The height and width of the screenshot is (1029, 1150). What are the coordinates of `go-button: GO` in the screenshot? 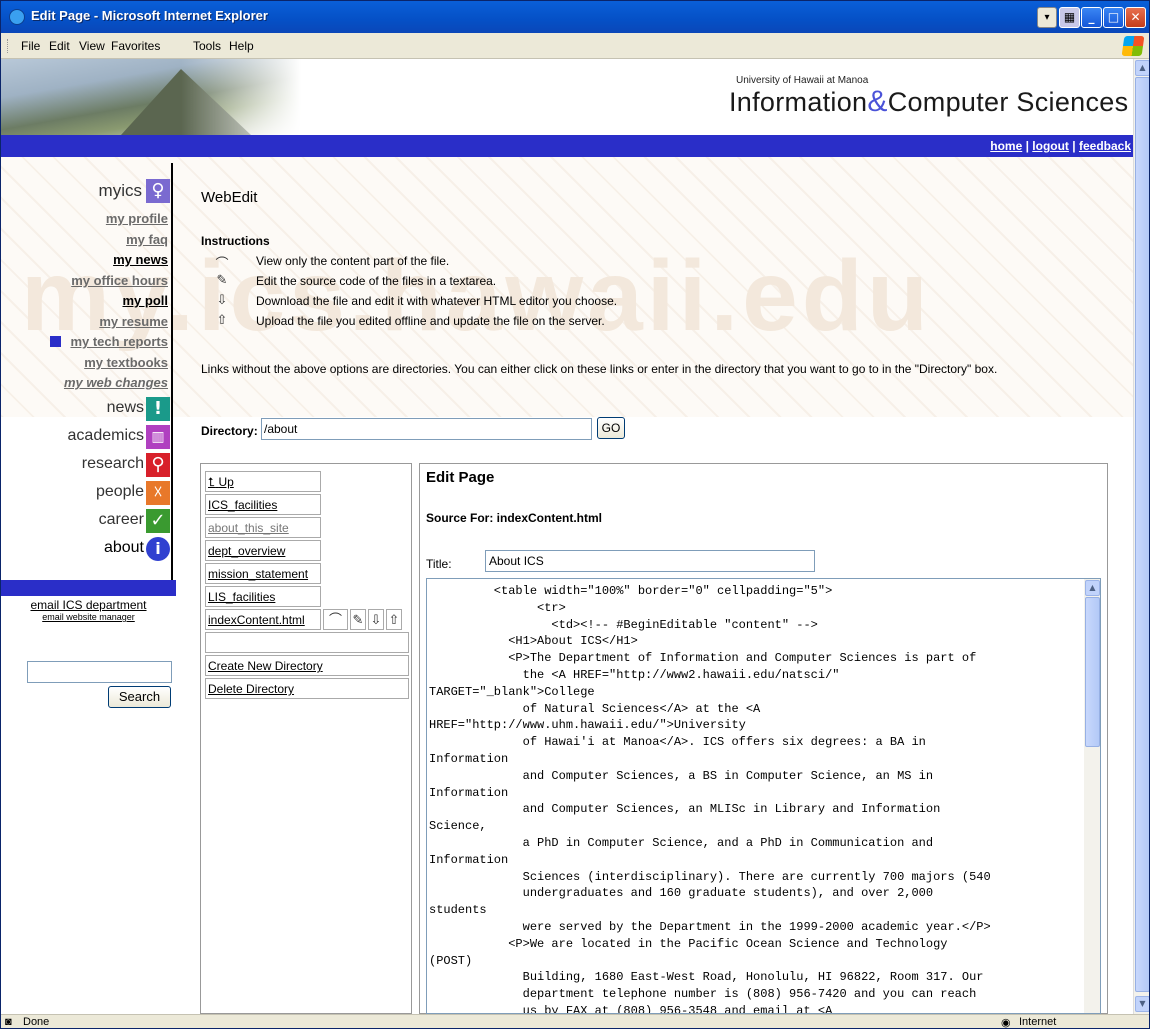 It's located at (611, 428).